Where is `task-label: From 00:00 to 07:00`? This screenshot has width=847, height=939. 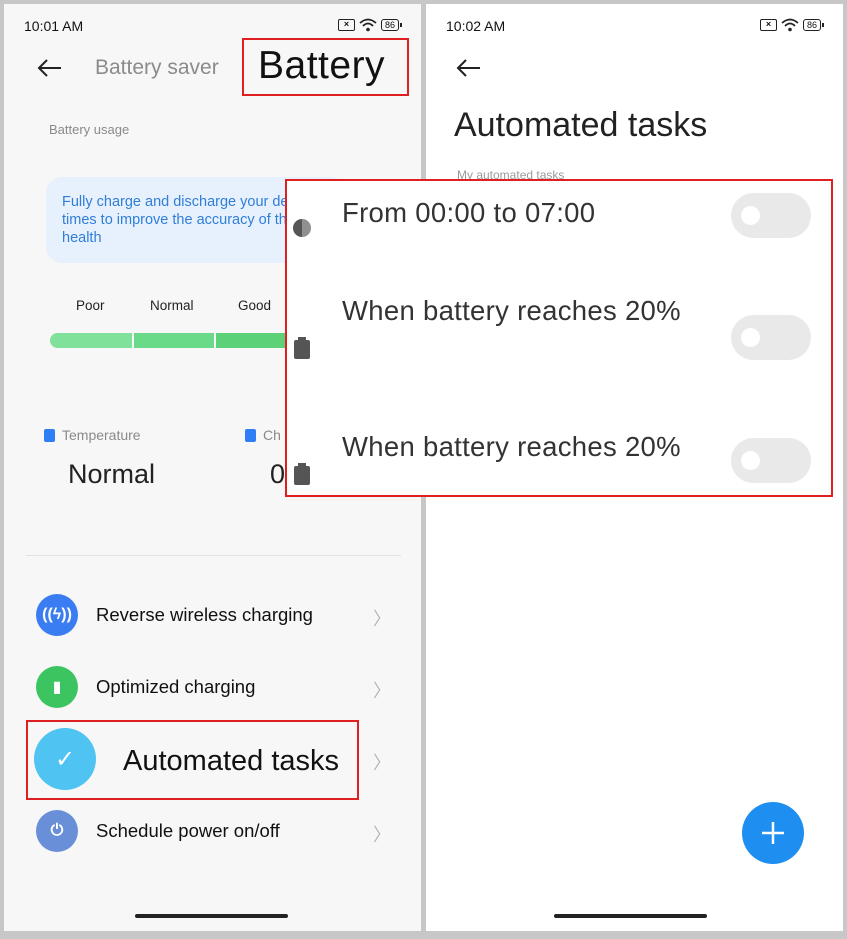
task-label: From 00:00 to 07:00 is located at coordinates (469, 212).